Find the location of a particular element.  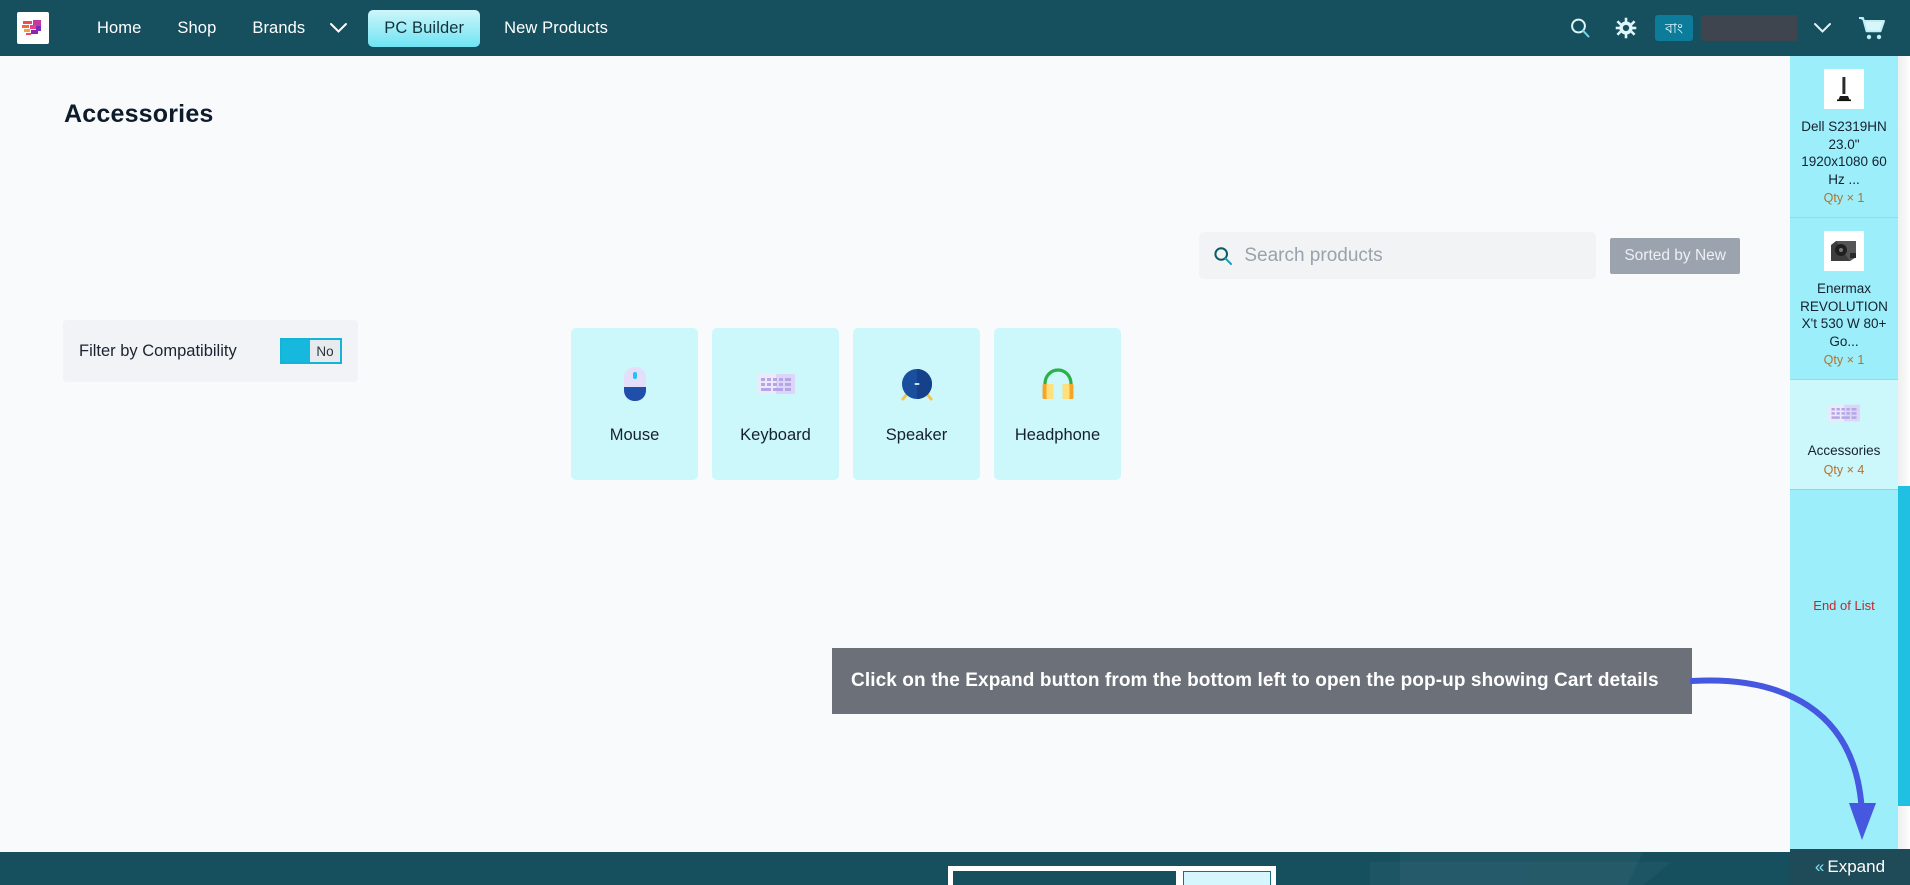

expand-button-label: Expand is located at coordinates (1856, 866).